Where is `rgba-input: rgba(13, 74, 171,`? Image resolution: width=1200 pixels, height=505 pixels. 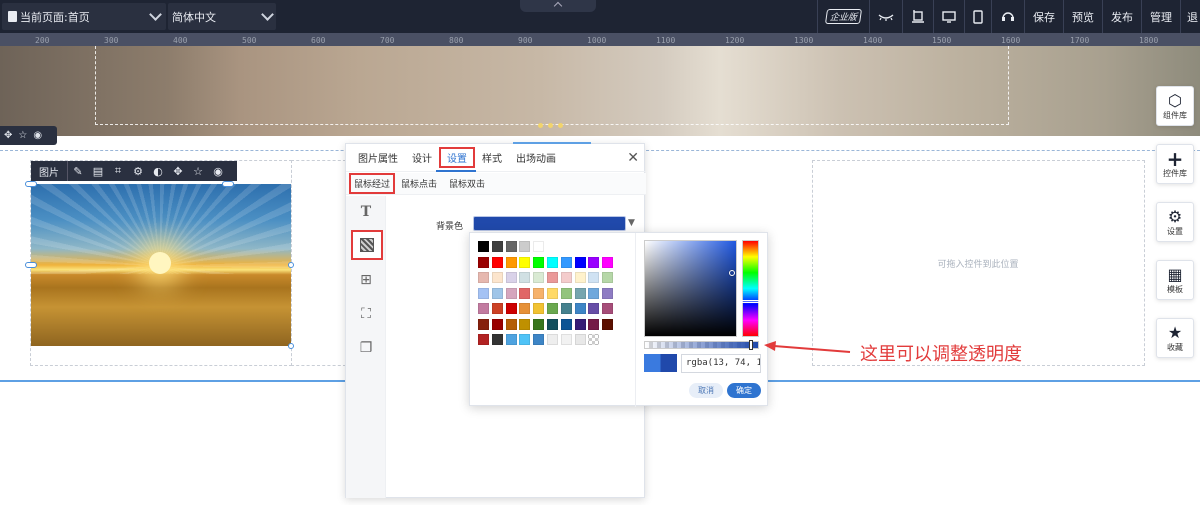
rgba-input: rgba(13, 74, 171, is located at coordinates (721, 363).